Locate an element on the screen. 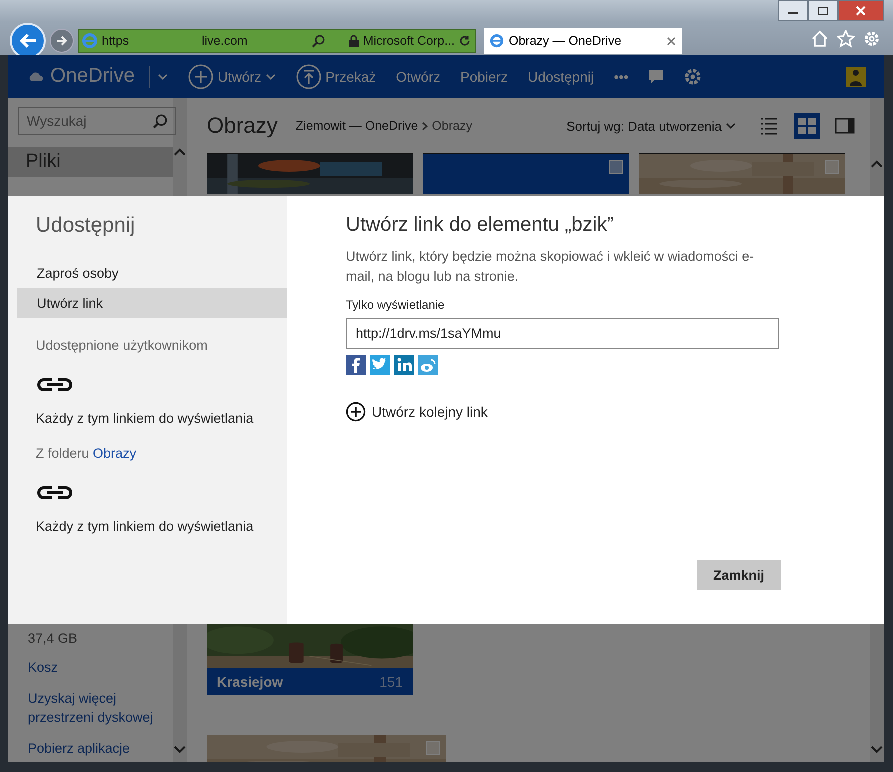 This screenshot has width=893, height=772. breadcrumb-link: Ziemowit — OneDrive is located at coordinates (357, 126).